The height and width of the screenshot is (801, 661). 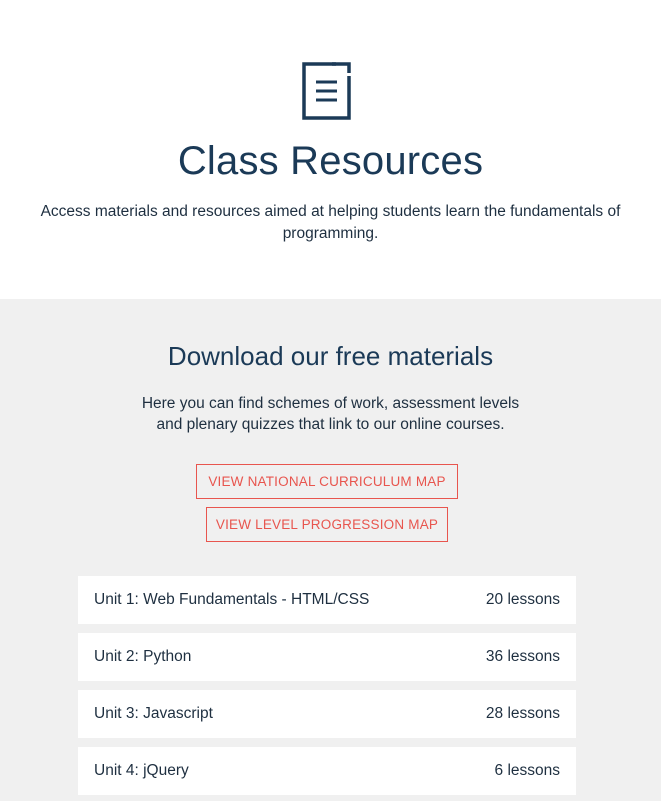 What do you see at coordinates (522, 713) in the screenshot?
I see `unit-lesson-count: 28 lessons` at bounding box center [522, 713].